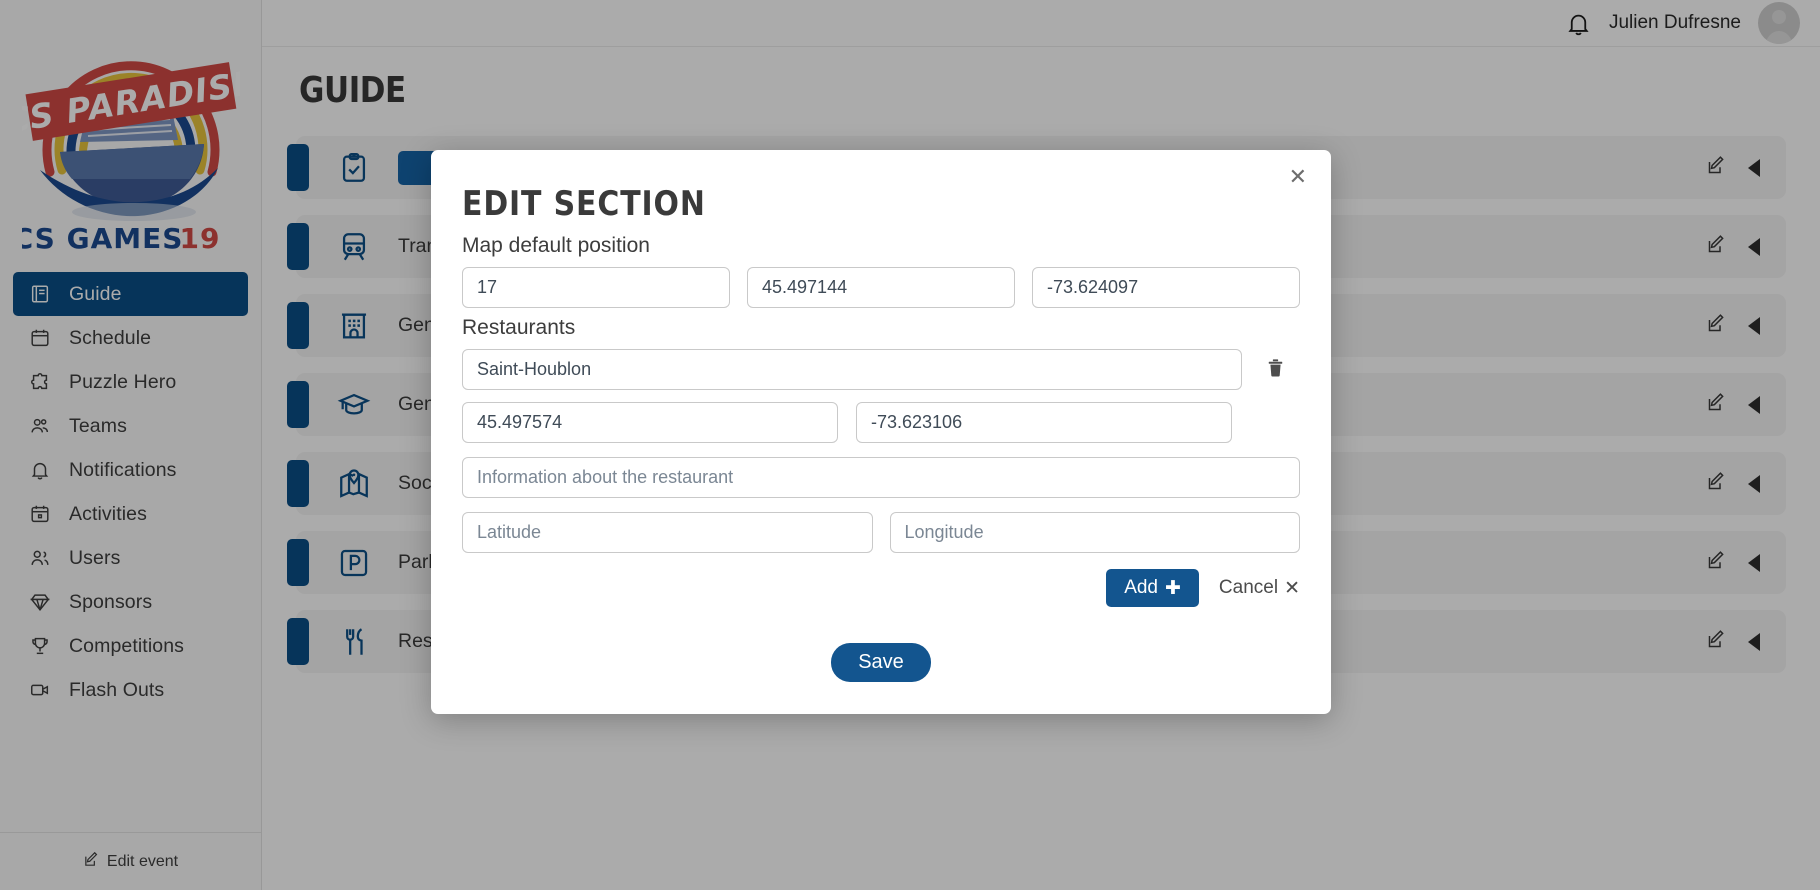 This screenshot has width=1820, height=890. What do you see at coordinates (881, 588) in the screenshot?
I see `add-cancel-row: Add ✚ Cancel ✕` at bounding box center [881, 588].